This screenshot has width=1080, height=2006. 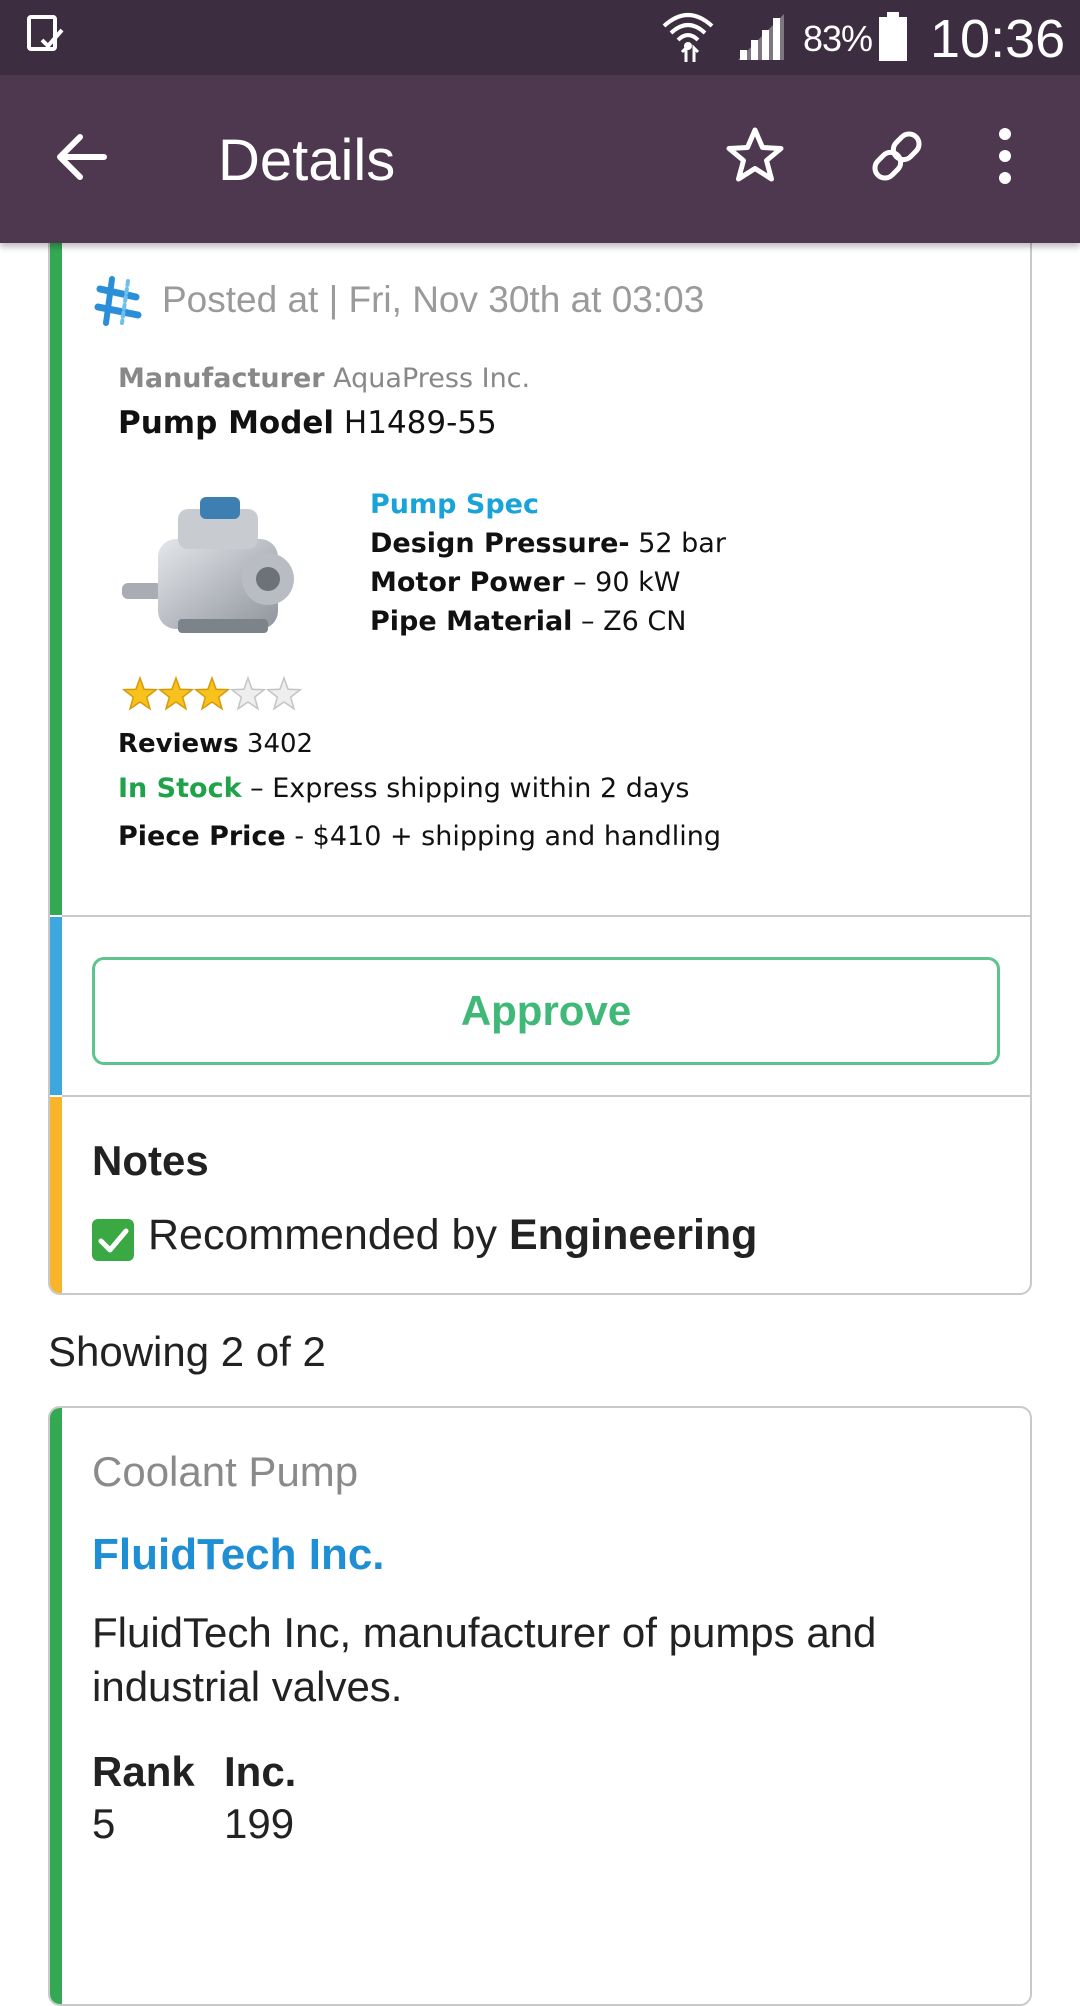 I want to click on model-line: Pump Model H1489-55, so click(x=307, y=423).